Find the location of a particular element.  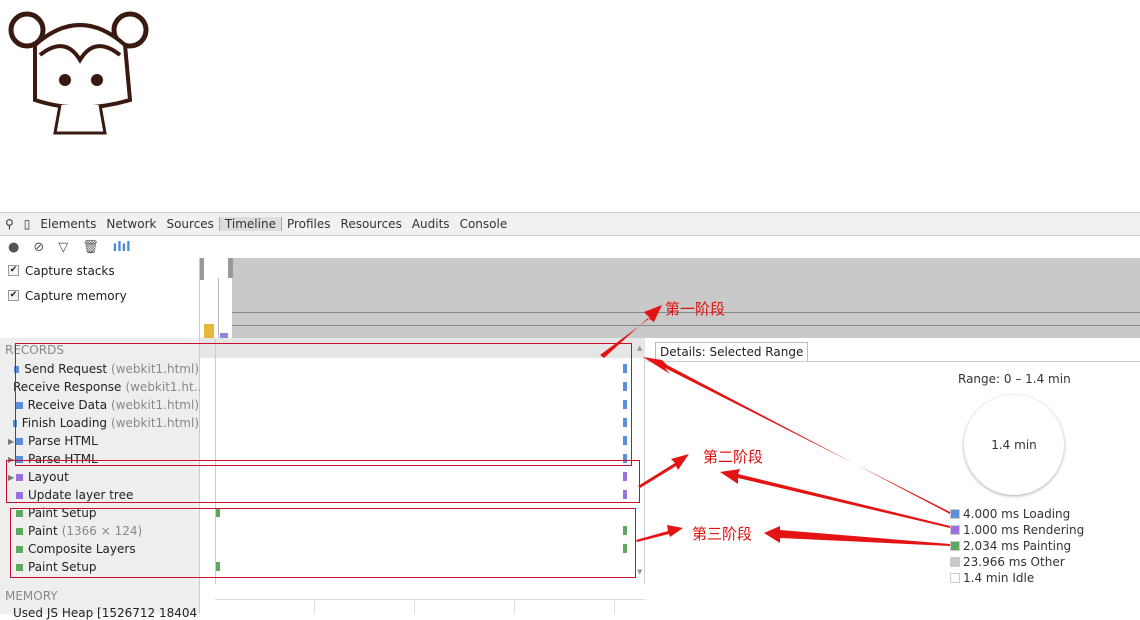

arrow-painting is located at coordinates (857, 536).